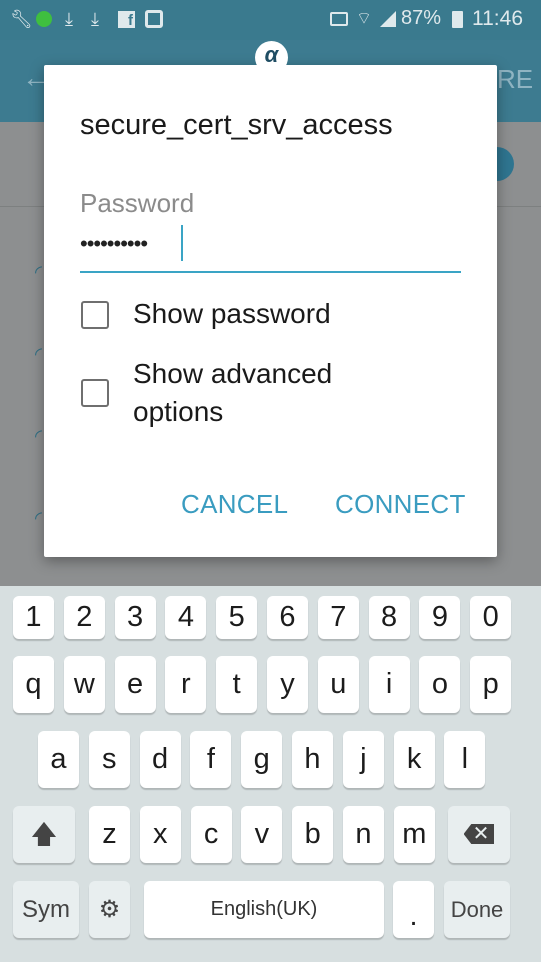 Image resolution: width=541 pixels, height=962 pixels. Describe the element at coordinates (400, 504) in the screenshot. I see `connect-button: CONNECT` at that location.